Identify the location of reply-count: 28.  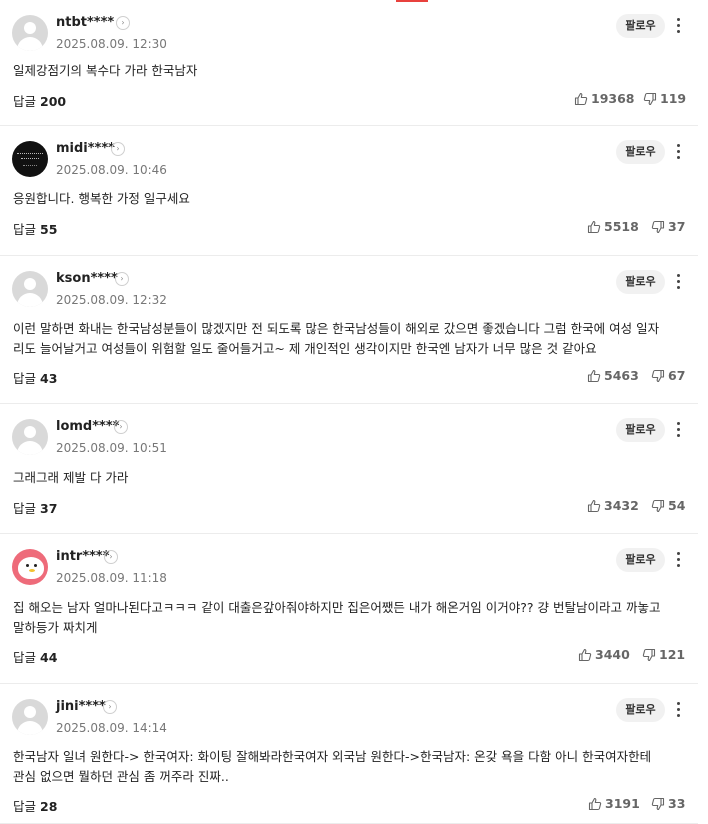
(49, 806).